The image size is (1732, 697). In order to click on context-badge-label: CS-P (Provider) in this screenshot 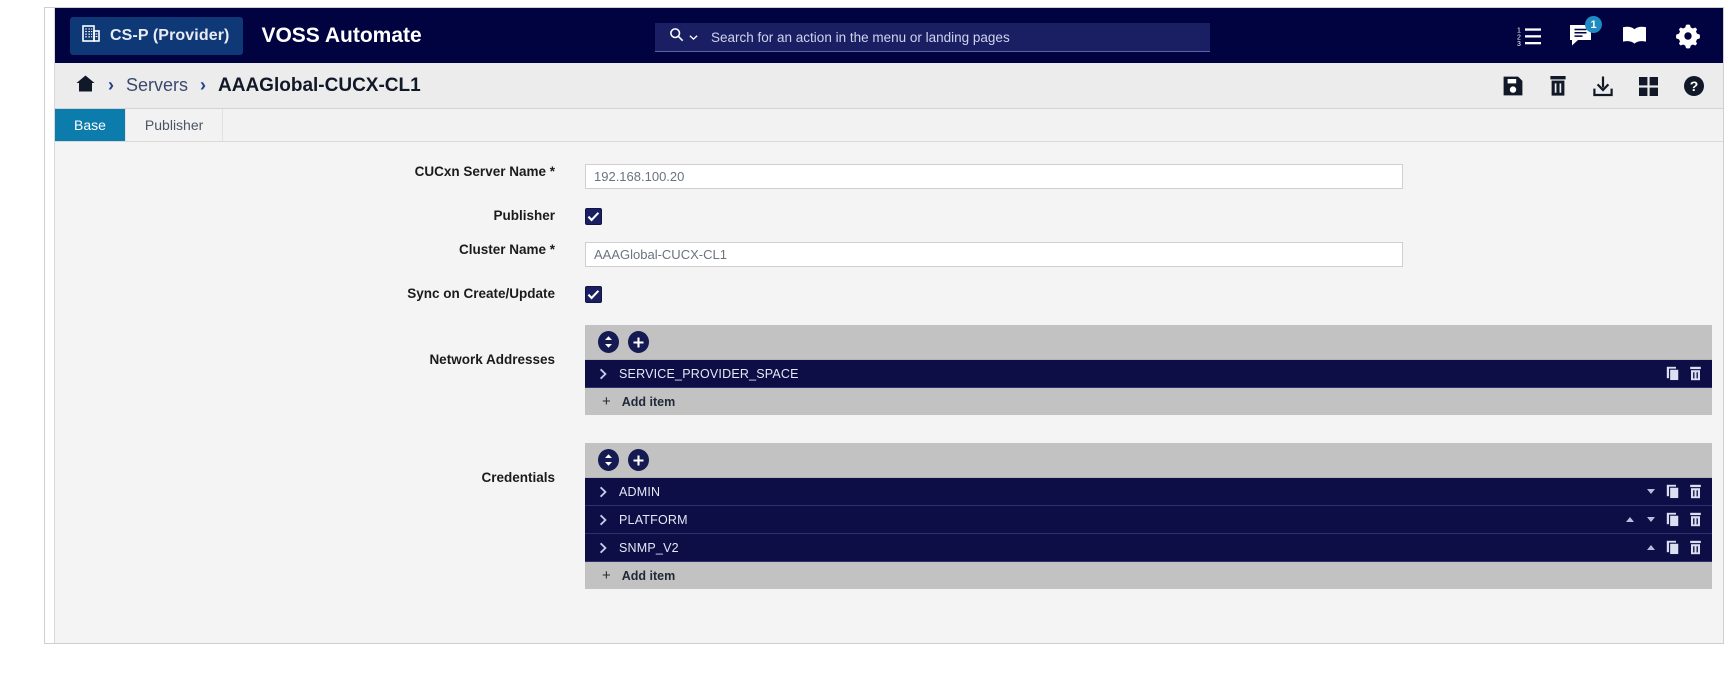, I will do `click(170, 35)`.